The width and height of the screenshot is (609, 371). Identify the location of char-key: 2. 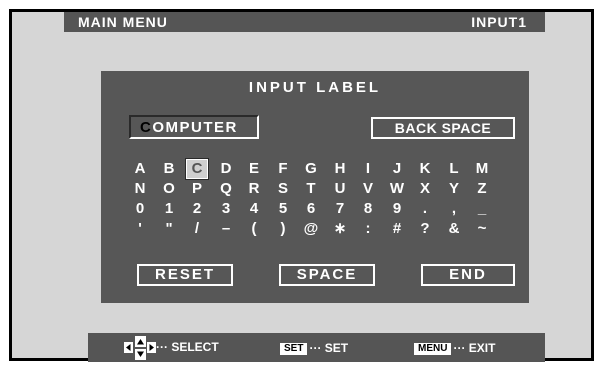
(197, 209).